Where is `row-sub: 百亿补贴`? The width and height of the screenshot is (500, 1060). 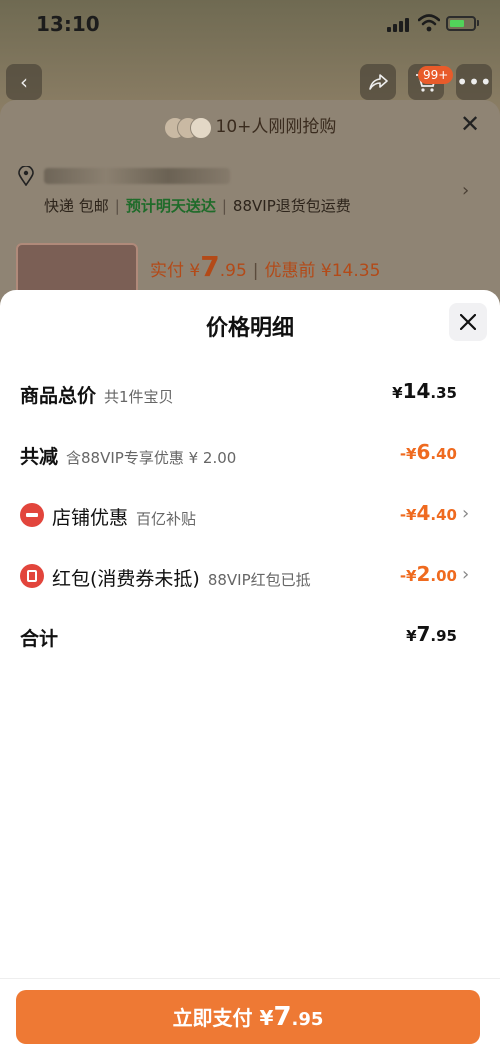 row-sub: 百亿补贴 is located at coordinates (166, 519).